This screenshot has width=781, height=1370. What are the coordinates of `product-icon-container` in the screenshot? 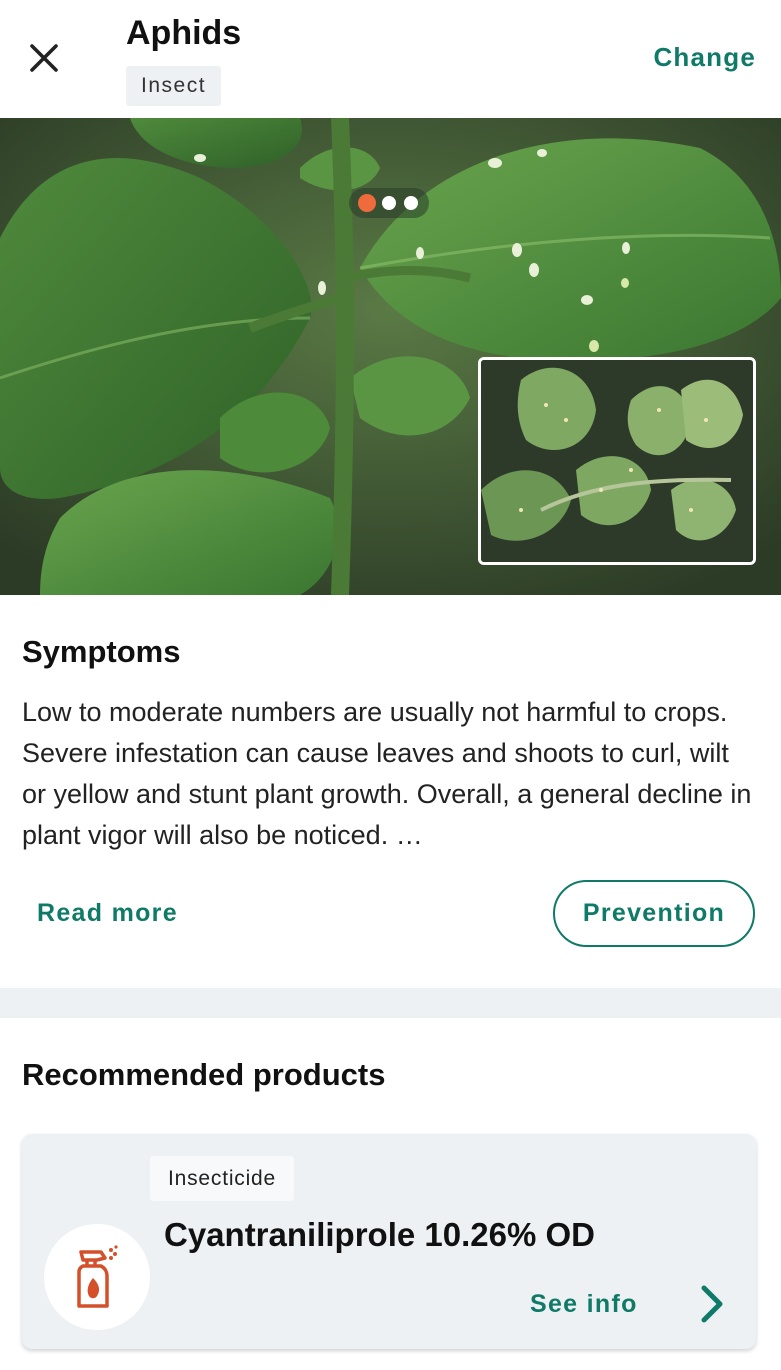 It's located at (97, 1277).